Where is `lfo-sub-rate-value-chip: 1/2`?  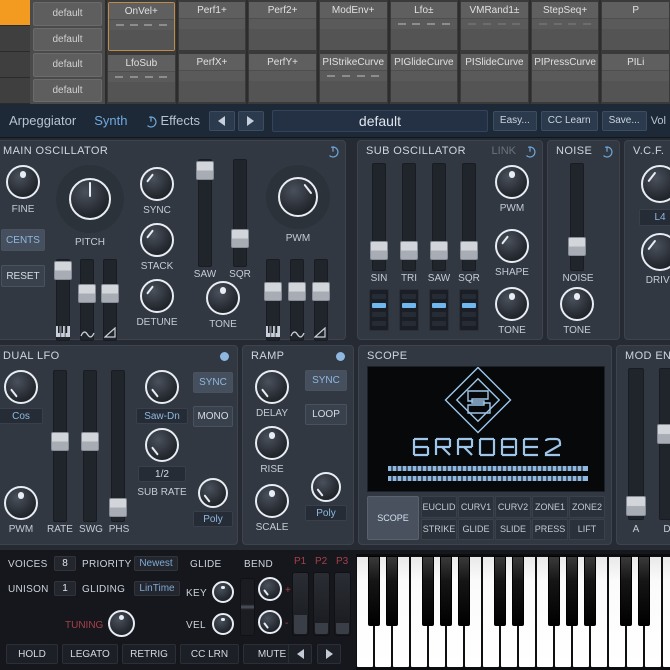 lfo-sub-rate-value-chip: 1/2 is located at coordinates (162, 474).